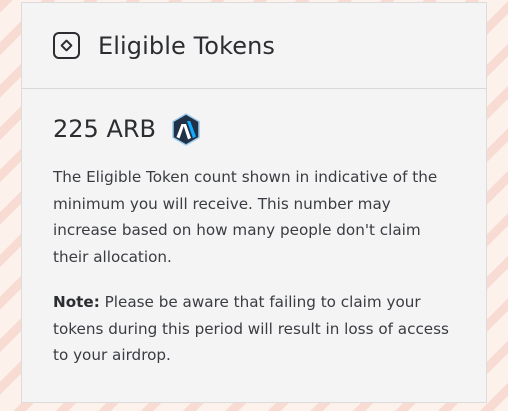 The width and height of the screenshot is (508, 411). I want to click on diamond-square-icon, so click(66, 45).